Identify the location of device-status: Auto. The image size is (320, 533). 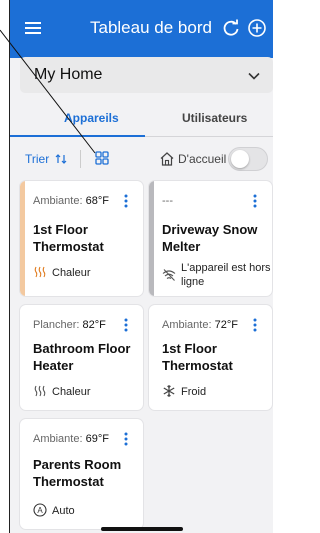
(63, 511).